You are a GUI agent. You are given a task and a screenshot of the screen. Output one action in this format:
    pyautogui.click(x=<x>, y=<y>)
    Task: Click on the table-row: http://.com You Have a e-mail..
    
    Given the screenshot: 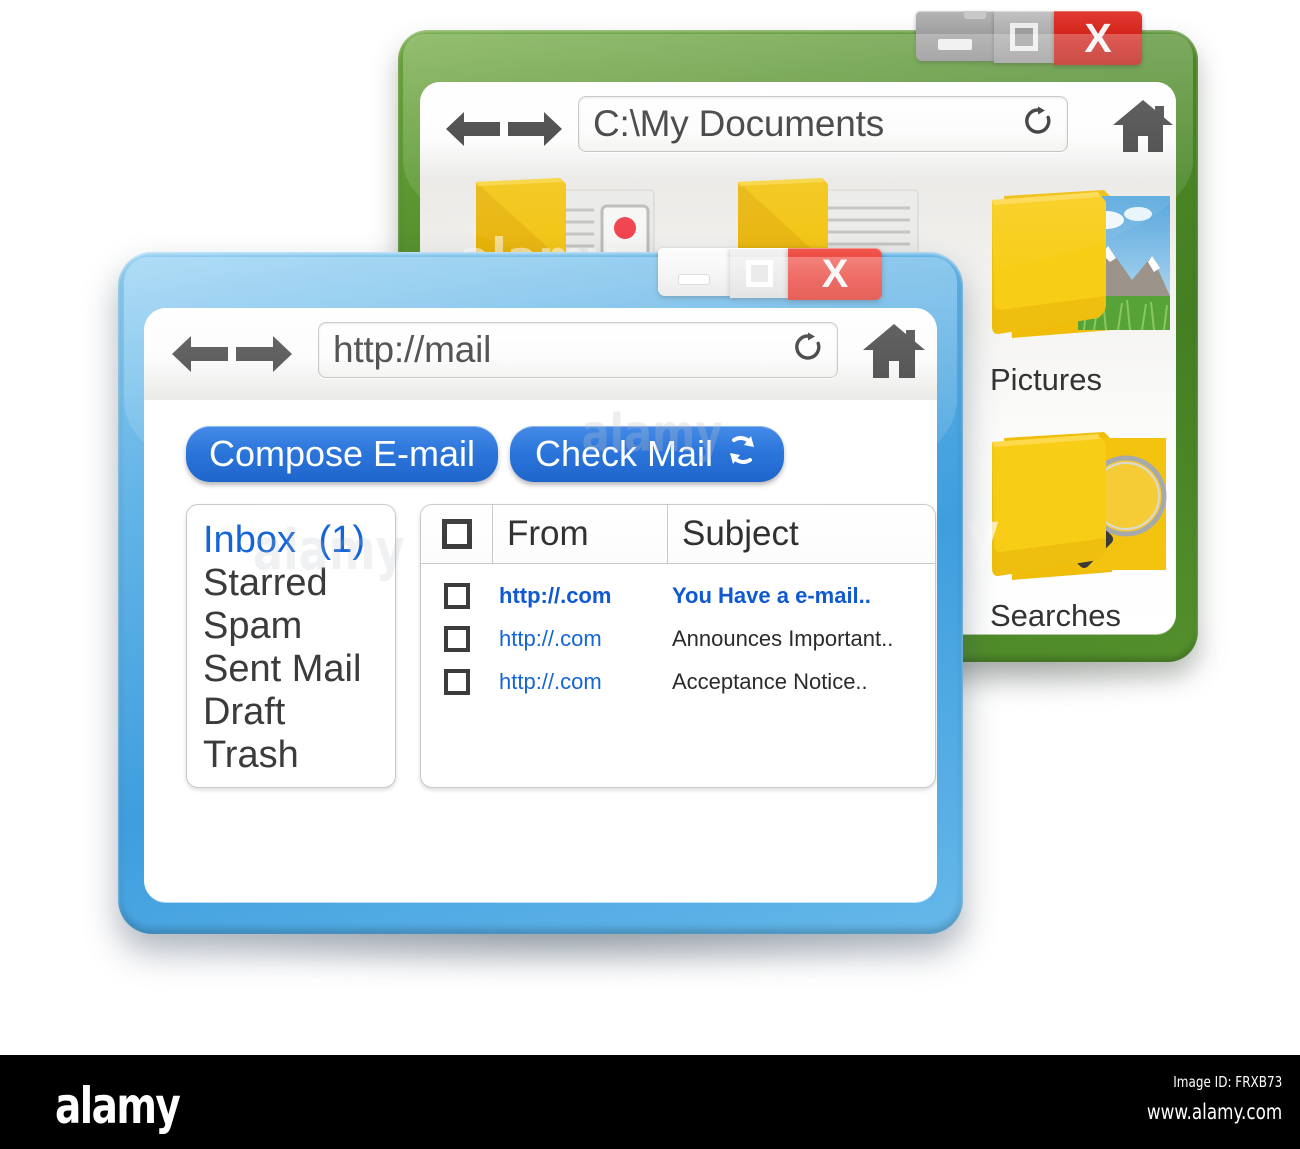 What is the action you would take?
    pyautogui.click(x=678, y=595)
    